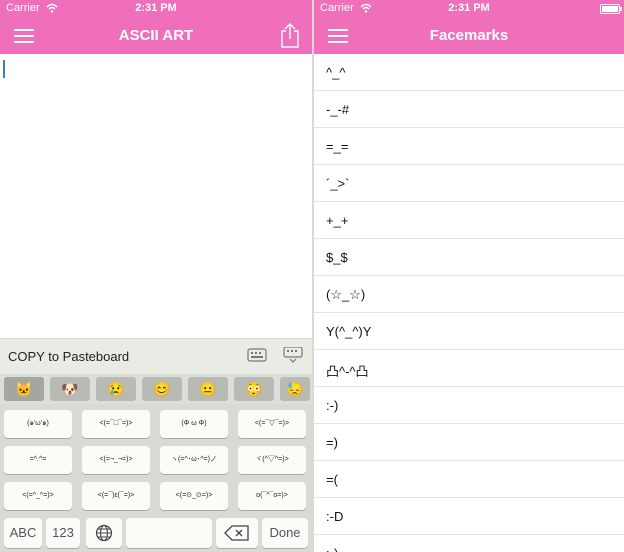 The width and height of the screenshot is (624, 552). Describe the element at coordinates (346, 294) in the screenshot. I see `facemark-label: (☆_☆)` at that location.